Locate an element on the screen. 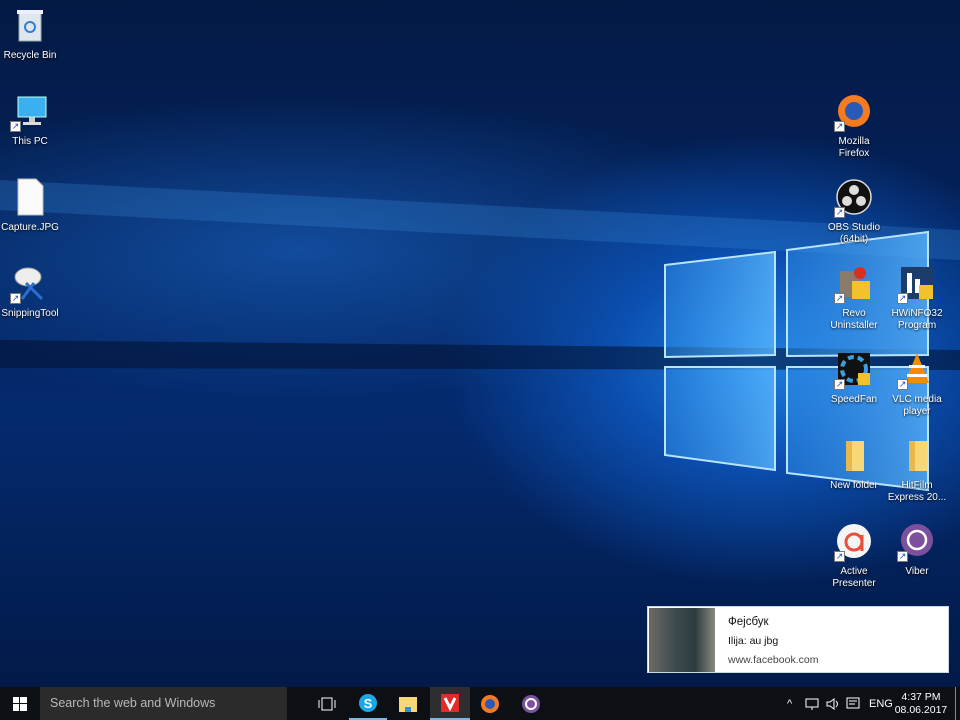 This screenshot has height=720, width=960. icon-label: This PC is located at coordinates (30, 141).